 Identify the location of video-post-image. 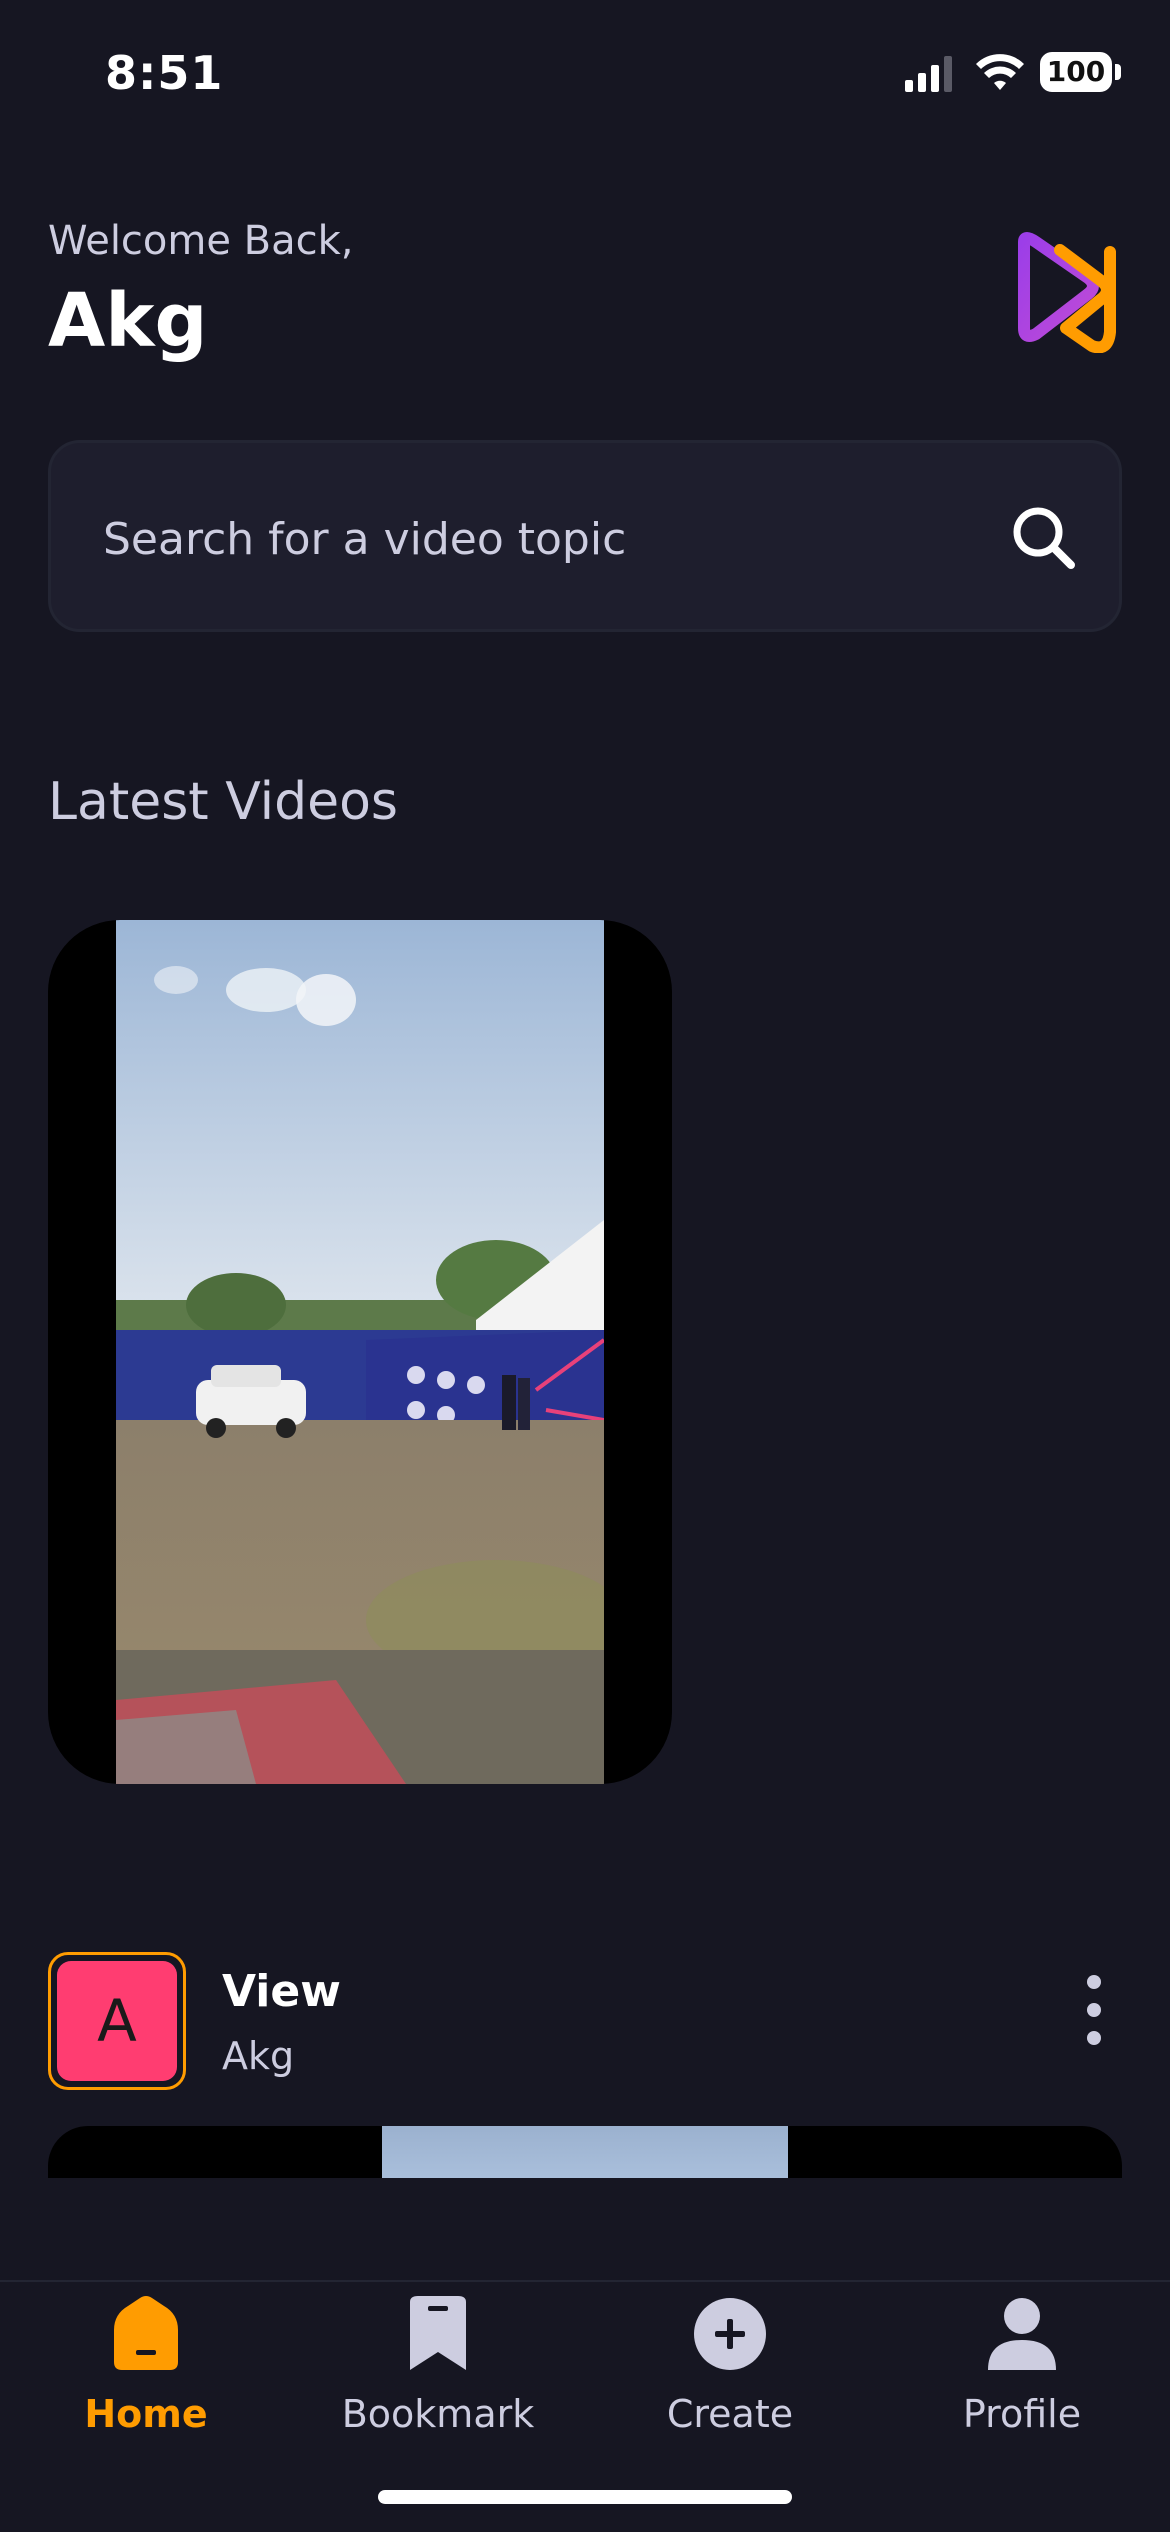
(585, 2152).